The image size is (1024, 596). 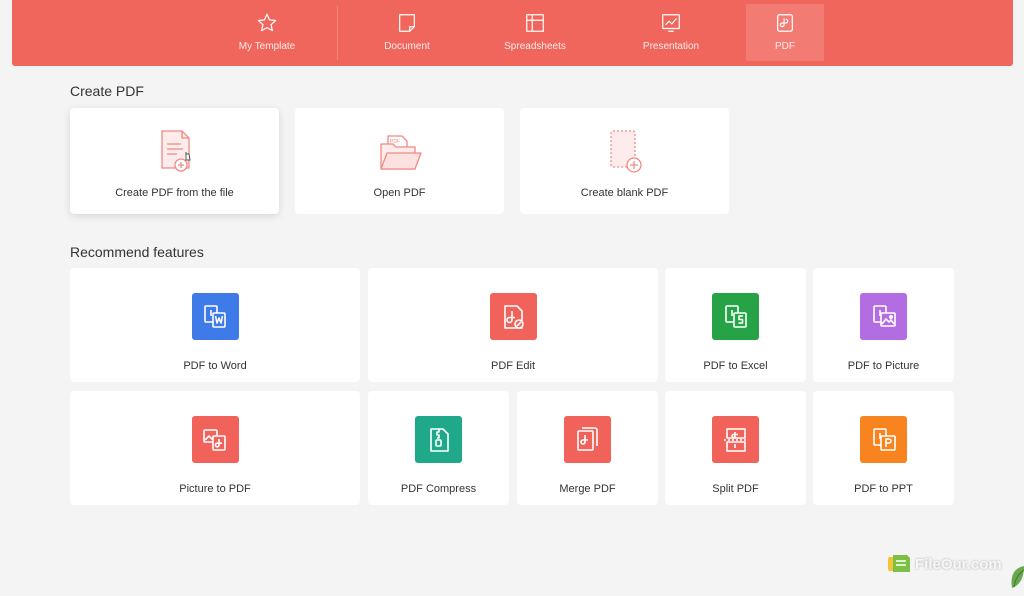 I want to click on spreadsheet-icon, so click(x=535, y=23).